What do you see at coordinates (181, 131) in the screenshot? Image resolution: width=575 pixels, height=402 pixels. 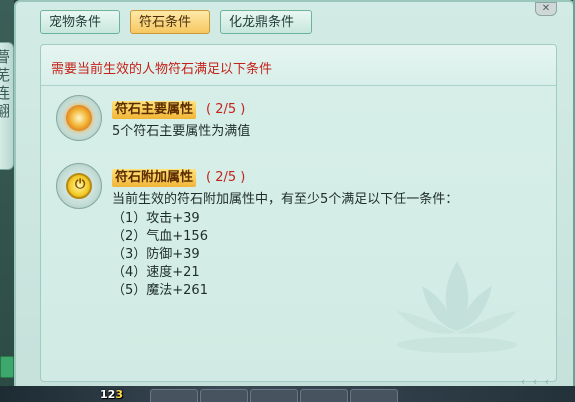 I see `requirement-description: 5个符石主要属性为满值` at bounding box center [181, 131].